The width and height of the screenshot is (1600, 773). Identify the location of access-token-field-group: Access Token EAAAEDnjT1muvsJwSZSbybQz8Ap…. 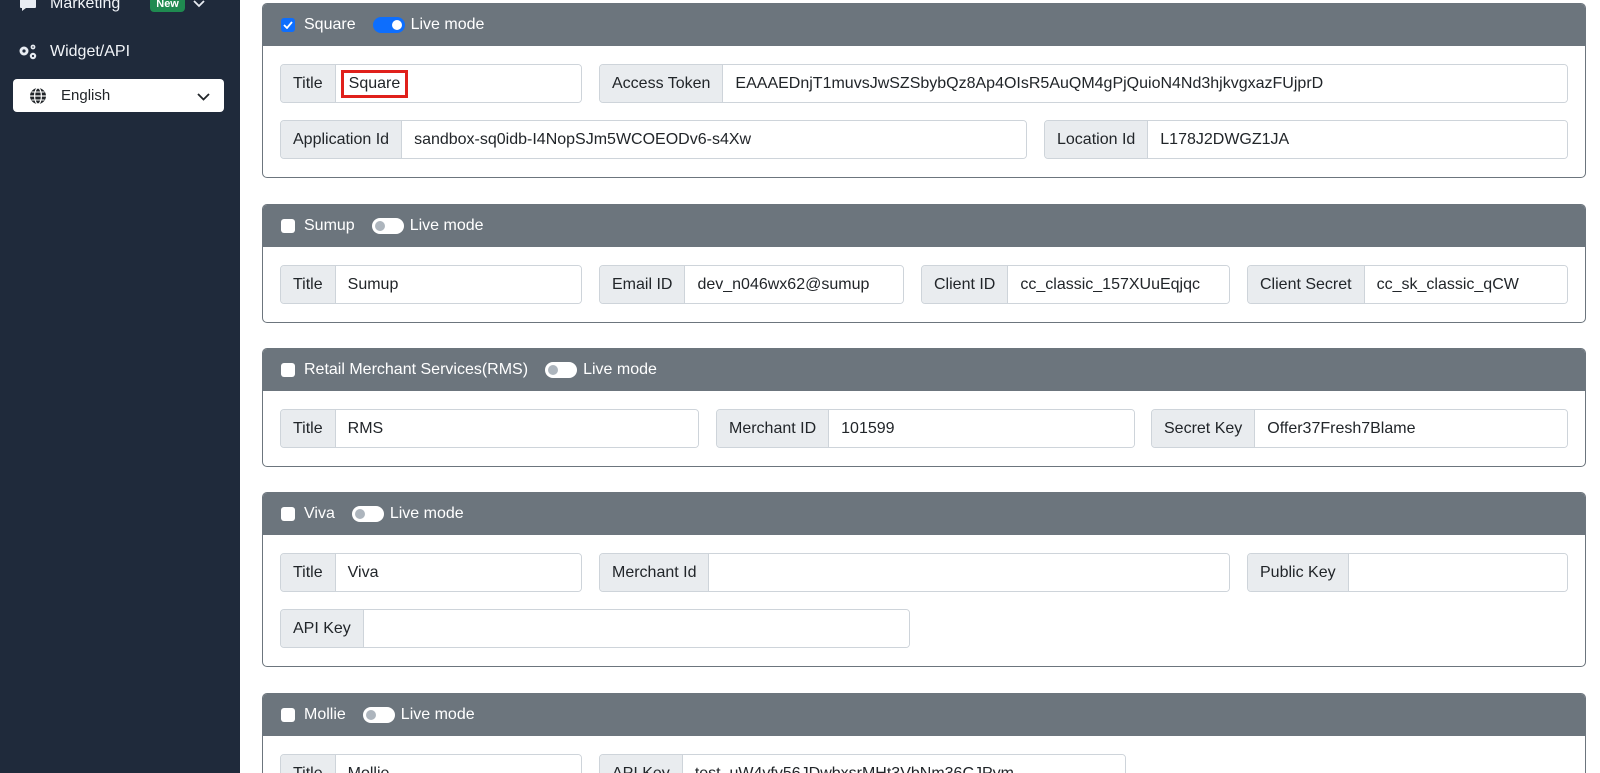
(1083, 83).